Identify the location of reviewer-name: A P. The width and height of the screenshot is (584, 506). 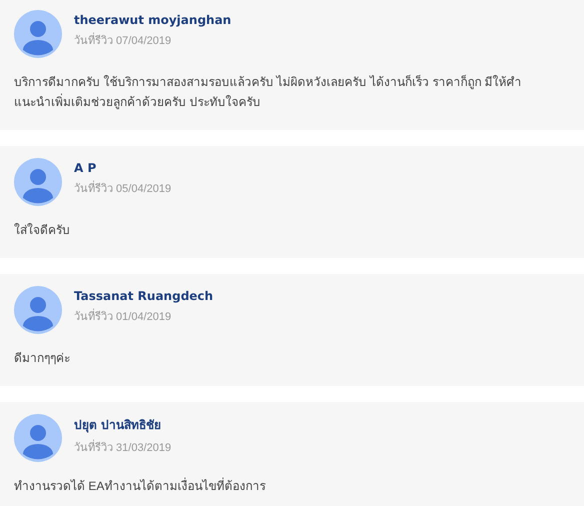
(86, 168).